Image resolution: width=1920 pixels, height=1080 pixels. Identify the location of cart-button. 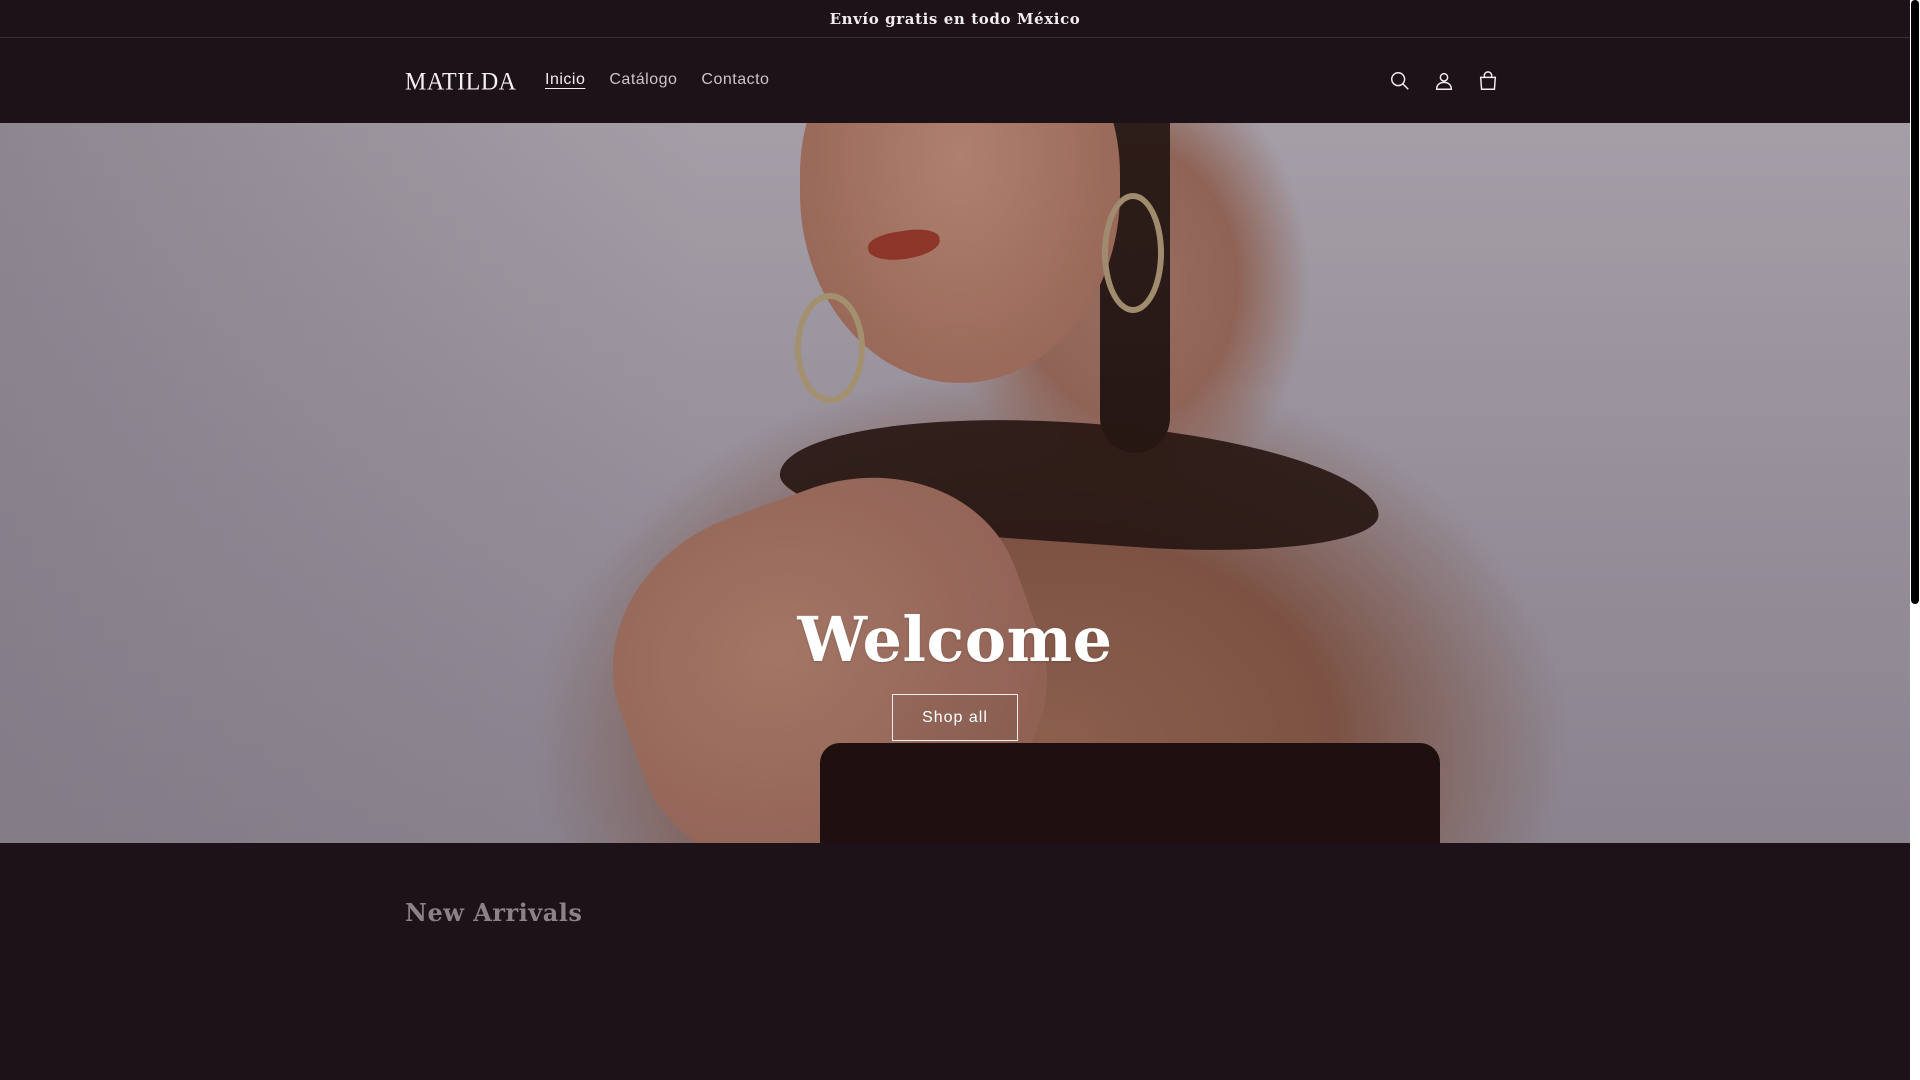
(1488, 81).